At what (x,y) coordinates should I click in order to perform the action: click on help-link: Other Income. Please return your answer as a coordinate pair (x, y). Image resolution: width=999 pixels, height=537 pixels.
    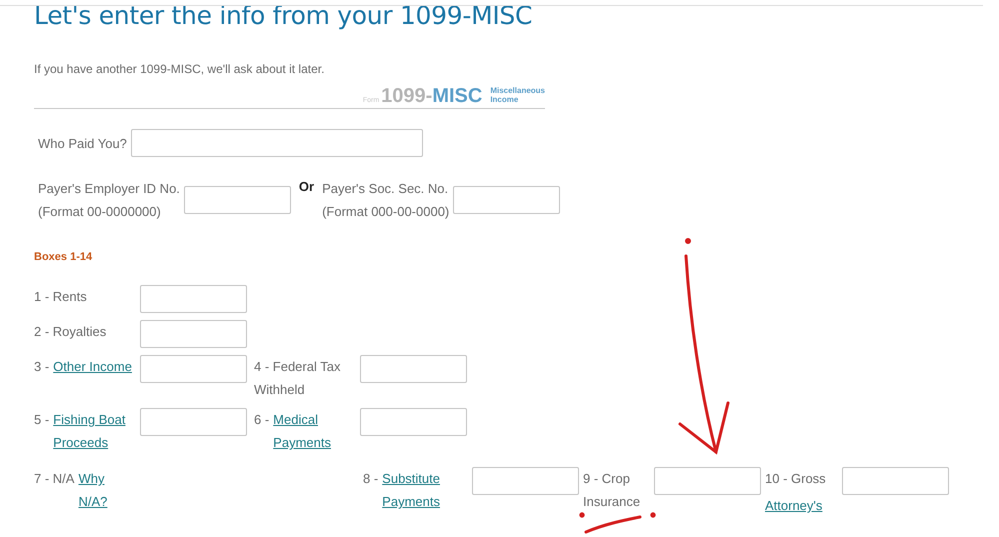
    Looking at the image, I should click on (92, 366).